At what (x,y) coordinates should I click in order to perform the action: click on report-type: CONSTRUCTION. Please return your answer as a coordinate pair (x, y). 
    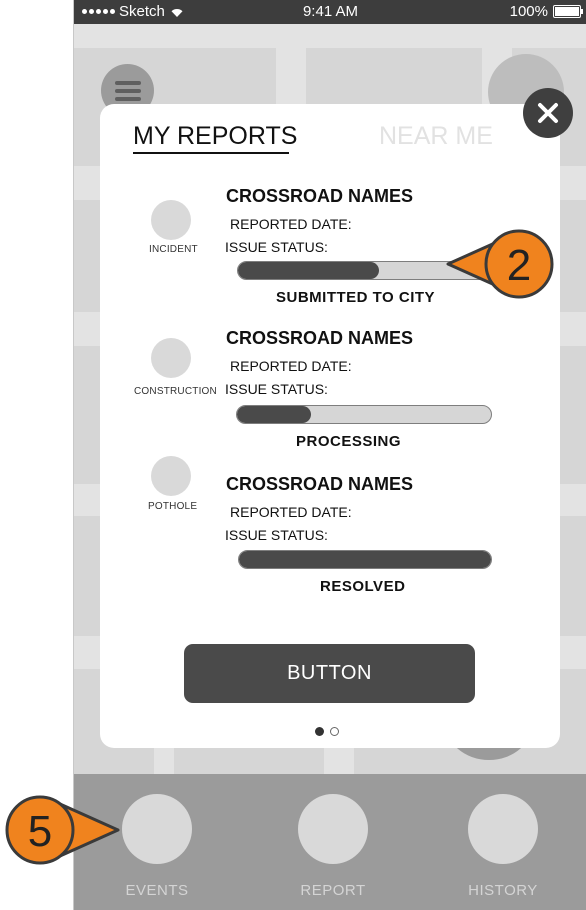
    Looking at the image, I should click on (175, 391).